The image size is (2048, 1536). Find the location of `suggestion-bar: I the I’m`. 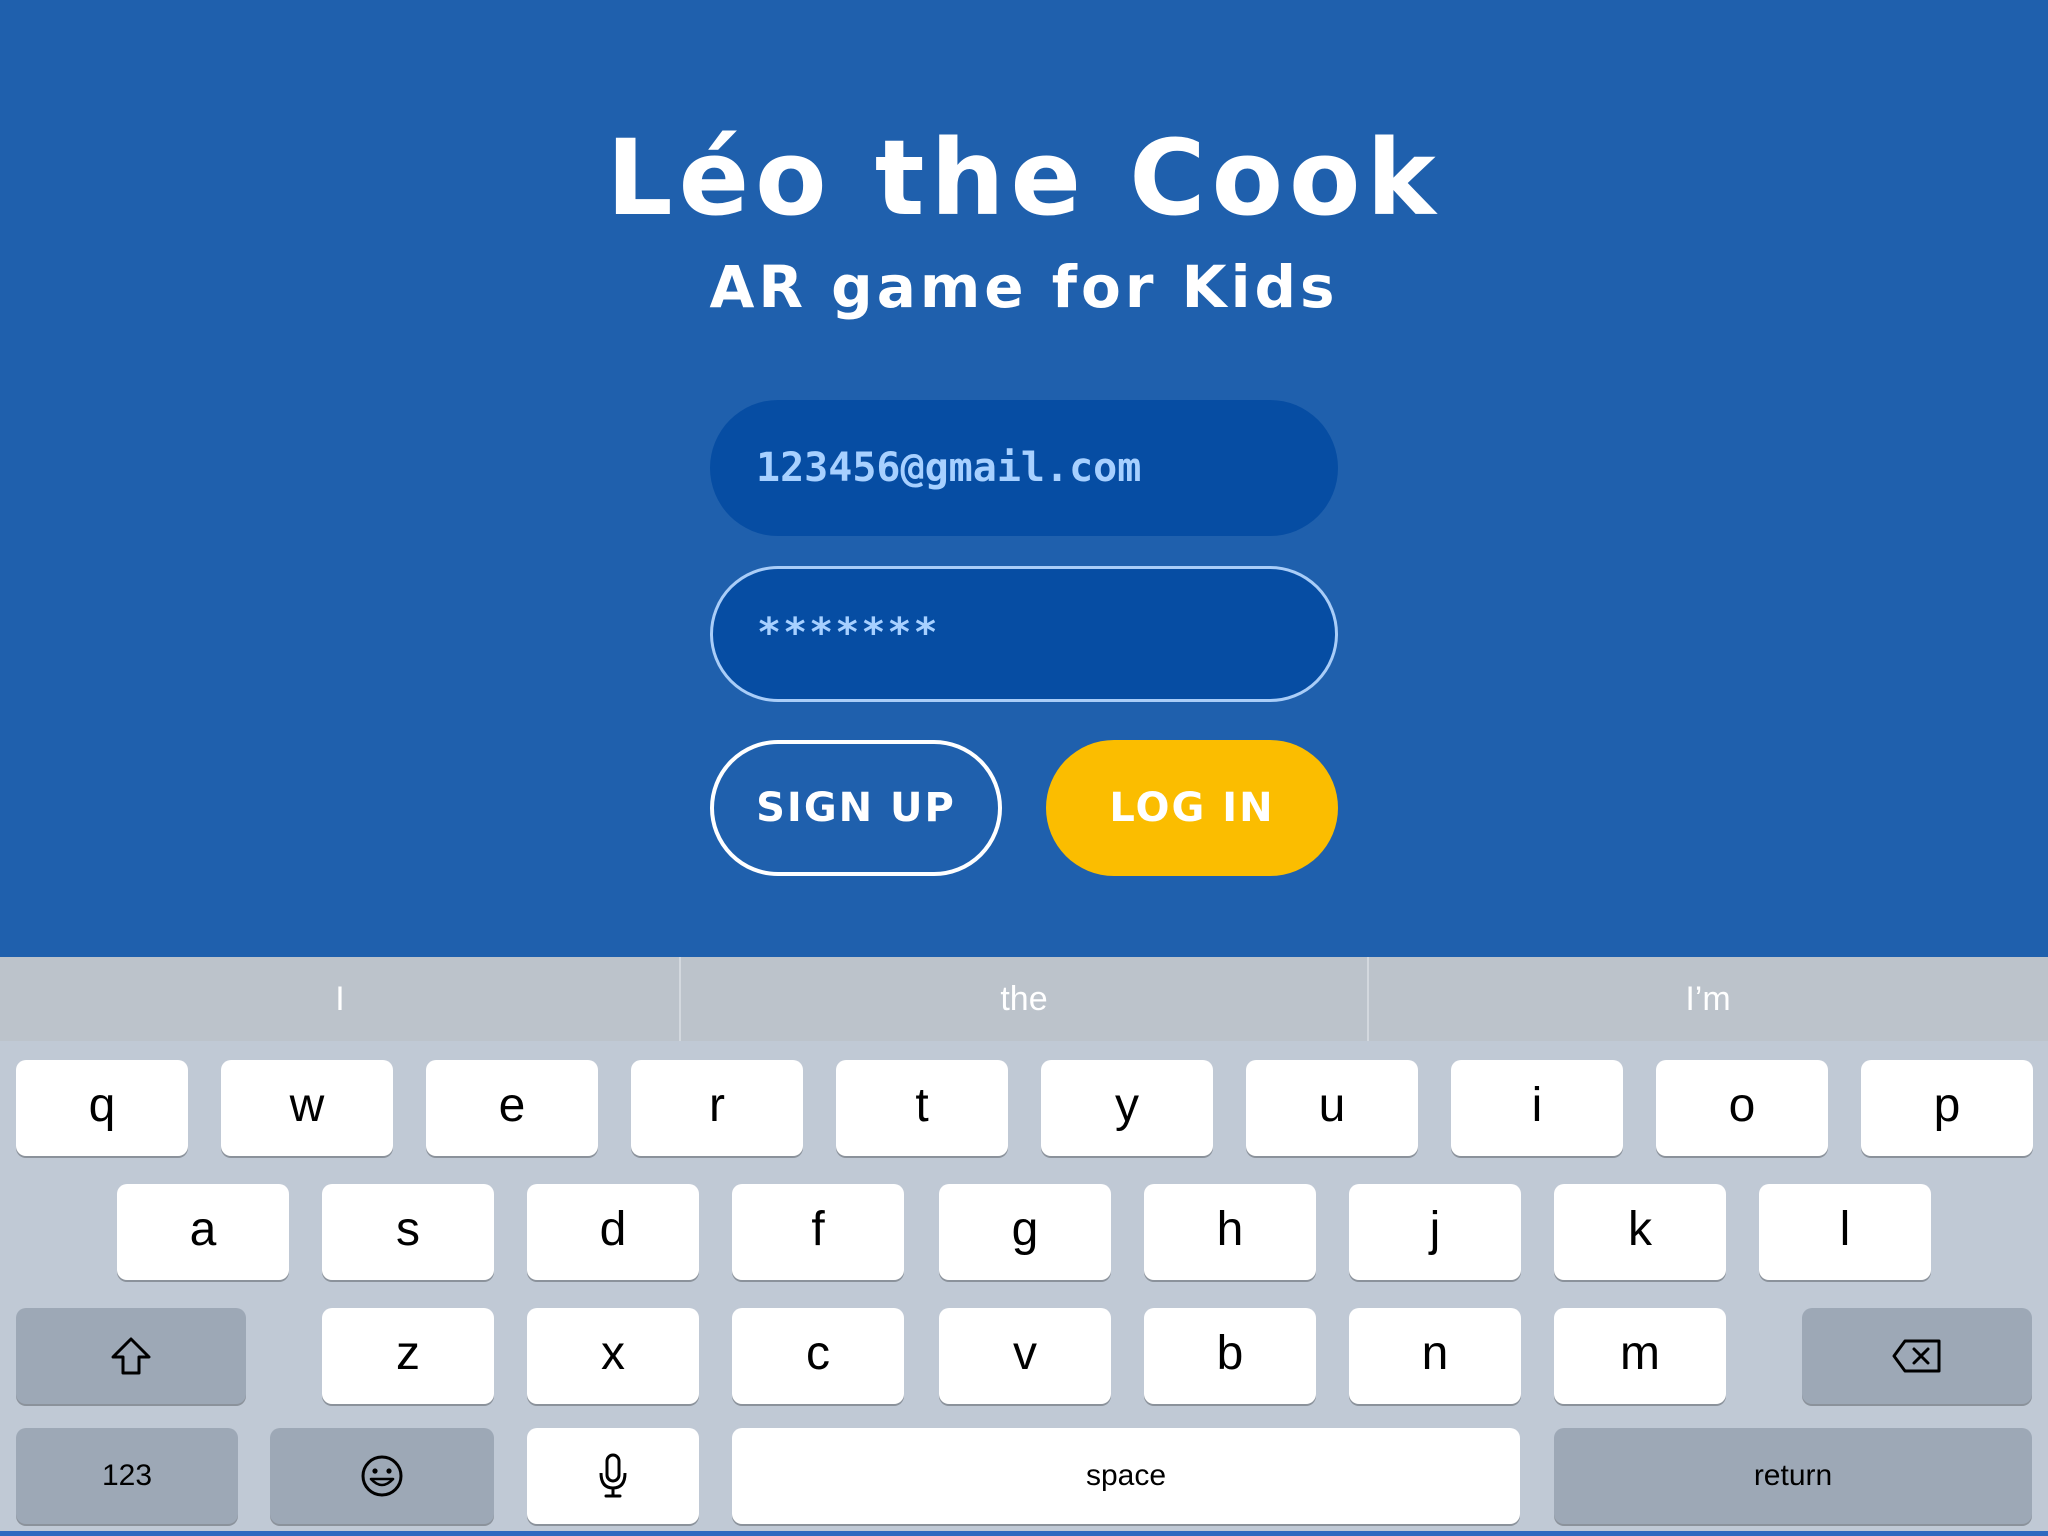

suggestion-bar: I the I’m is located at coordinates (1024, 999).